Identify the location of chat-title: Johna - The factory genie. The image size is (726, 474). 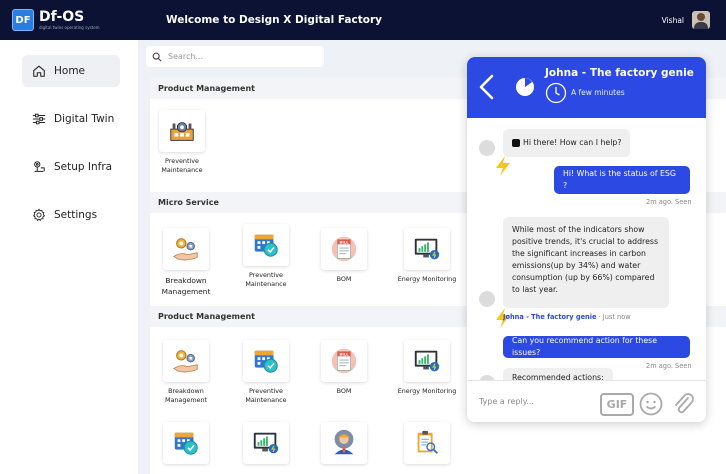
(619, 73).